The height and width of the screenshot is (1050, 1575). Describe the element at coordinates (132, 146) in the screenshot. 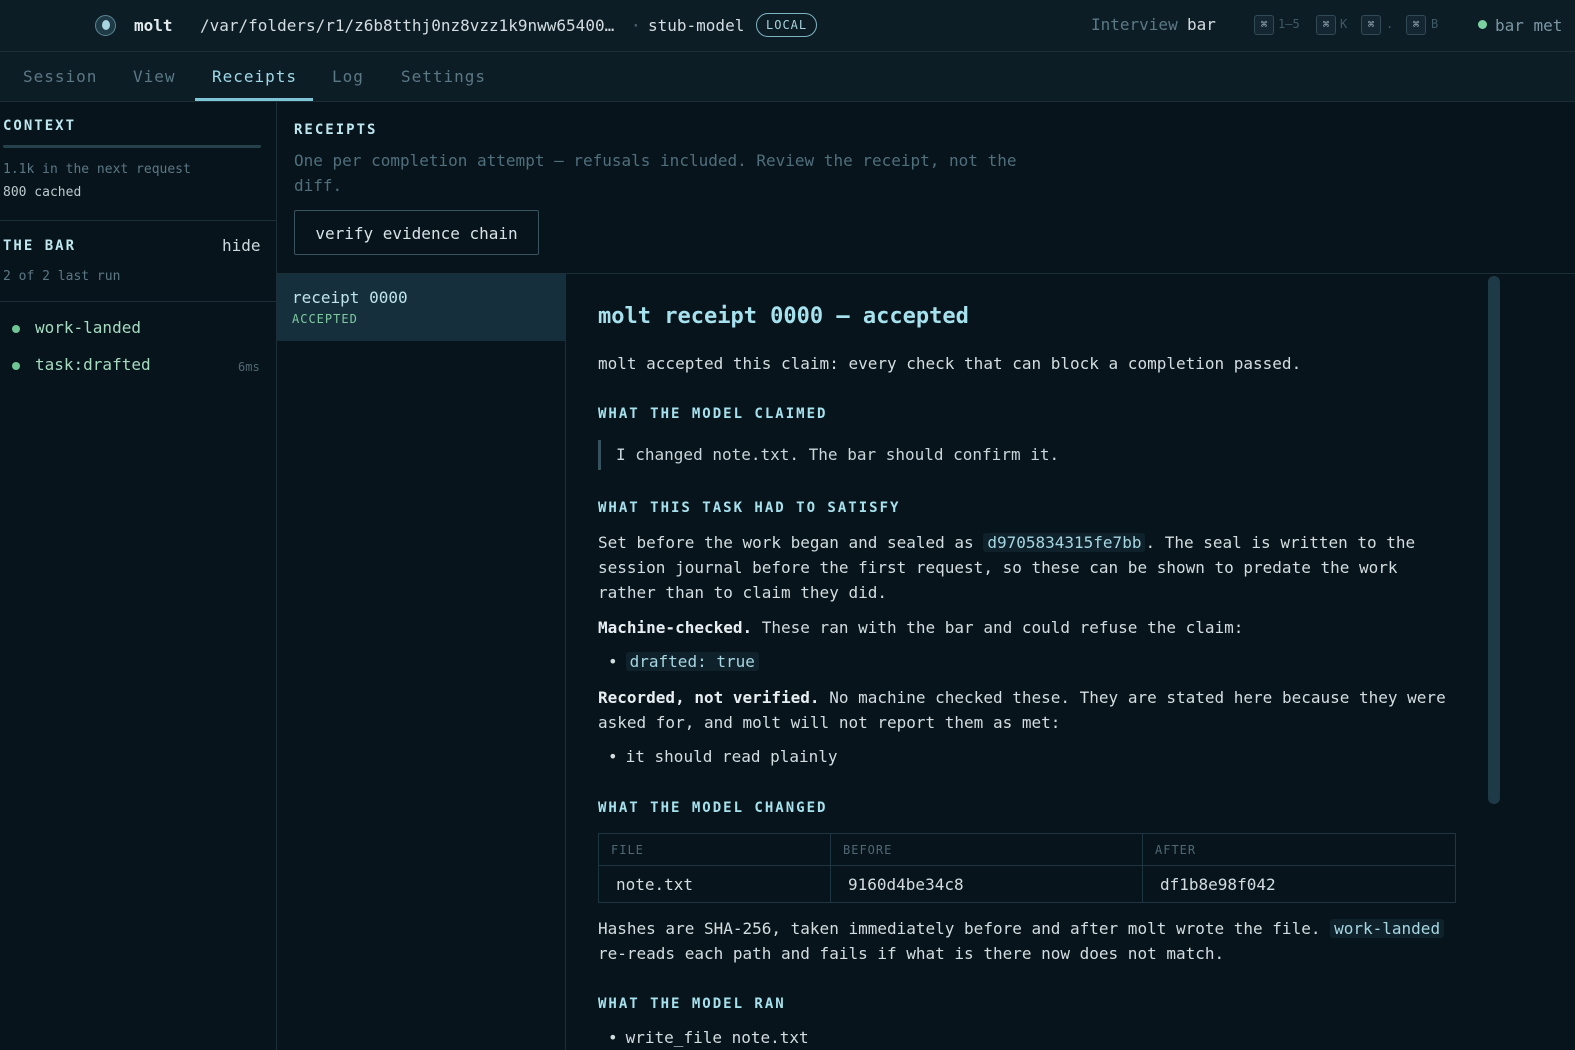

I see `context-usage-bar` at that location.